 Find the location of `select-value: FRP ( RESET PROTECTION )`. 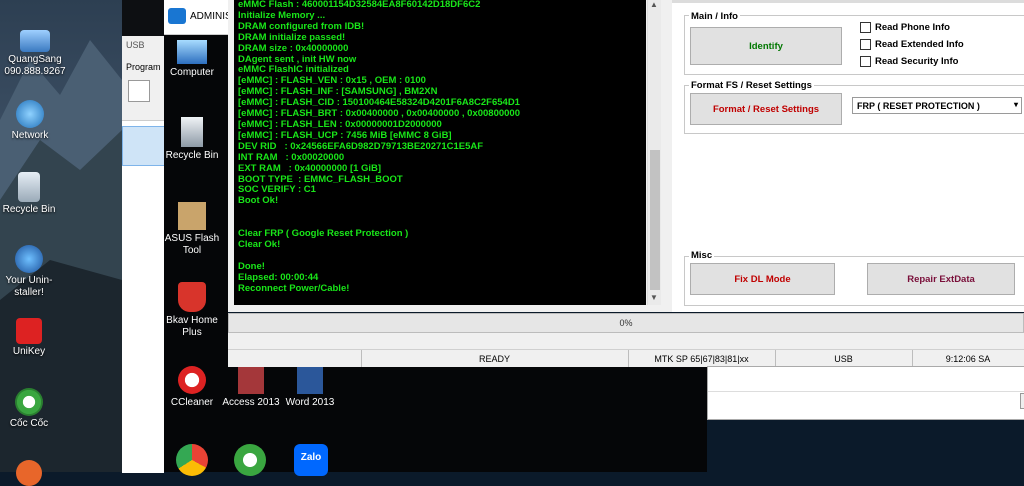

select-value: FRP ( RESET PROTECTION ) is located at coordinates (918, 105).